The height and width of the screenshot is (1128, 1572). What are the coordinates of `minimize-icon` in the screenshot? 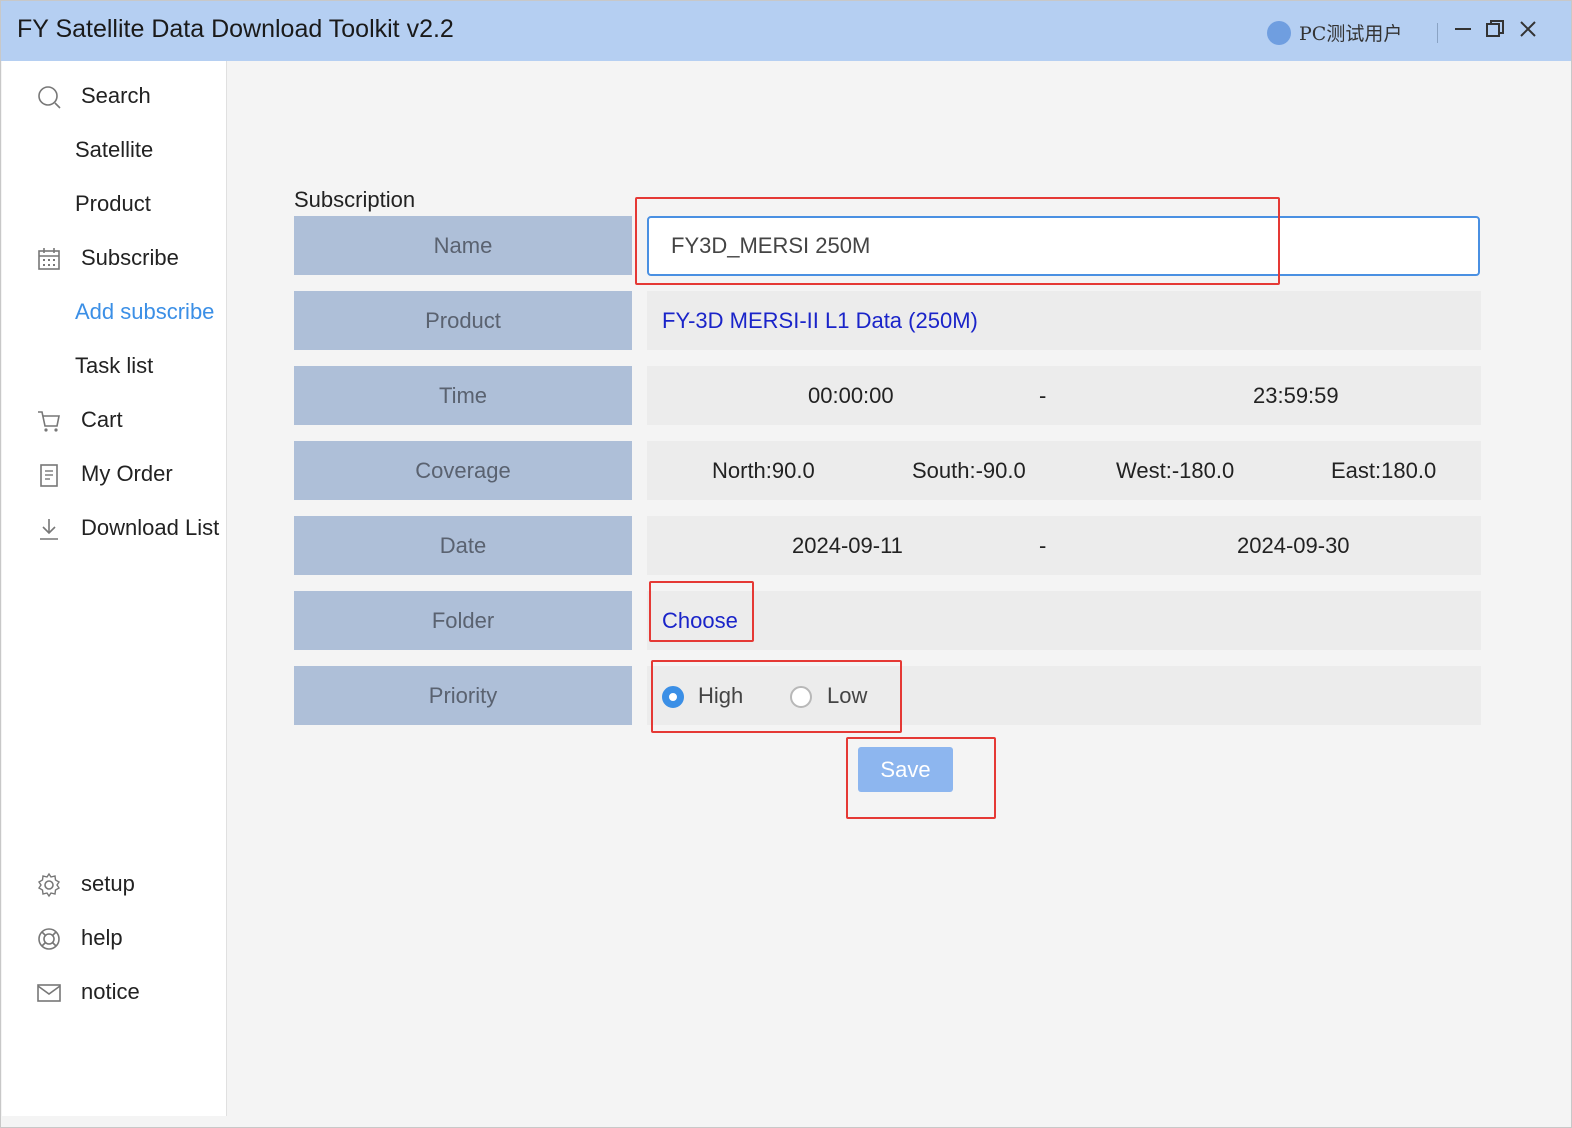 It's located at (1463, 29).